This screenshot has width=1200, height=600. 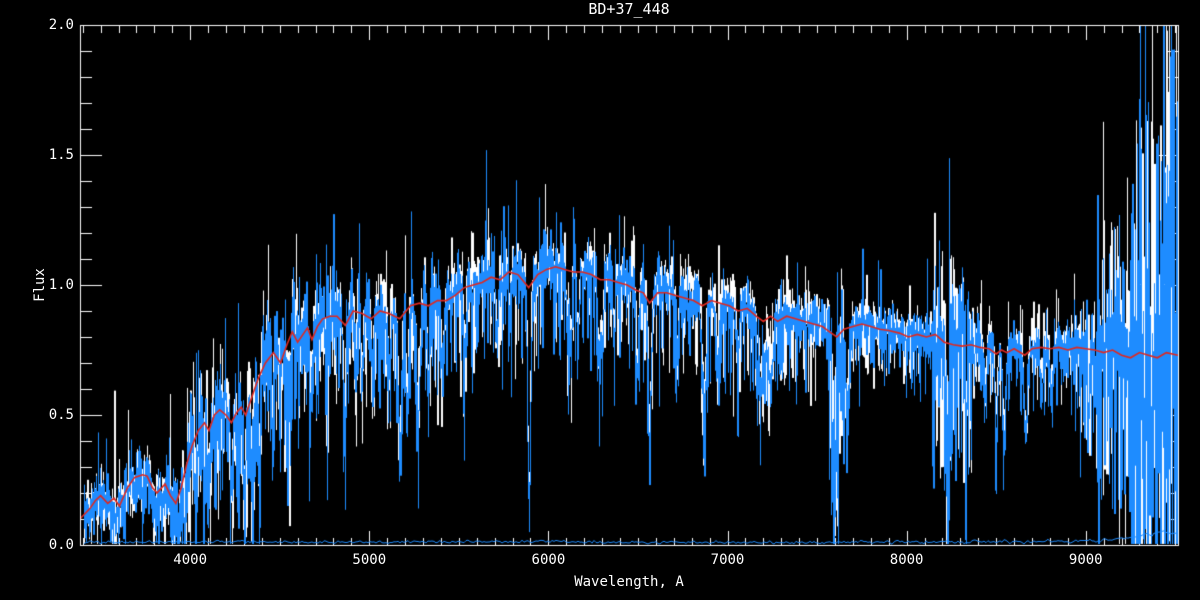 What do you see at coordinates (61, 545) in the screenshot?
I see `y-tick-label: 0.0` at bounding box center [61, 545].